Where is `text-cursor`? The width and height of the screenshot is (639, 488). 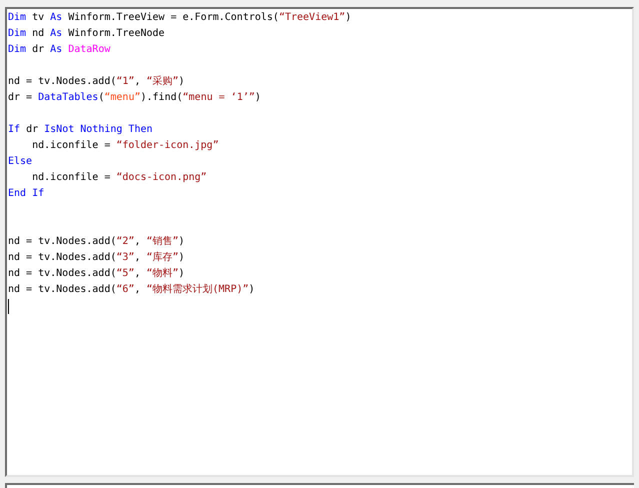 text-cursor is located at coordinates (8, 306).